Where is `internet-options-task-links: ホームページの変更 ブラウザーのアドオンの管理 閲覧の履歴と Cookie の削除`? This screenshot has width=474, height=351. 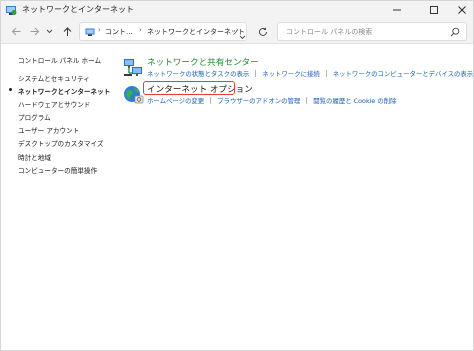 internet-options-task-links: ホームページの変更 ブラウザーのアドオンの管理 閲覧の履歴と Cookie の削除 is located at coordinates (272, 100).